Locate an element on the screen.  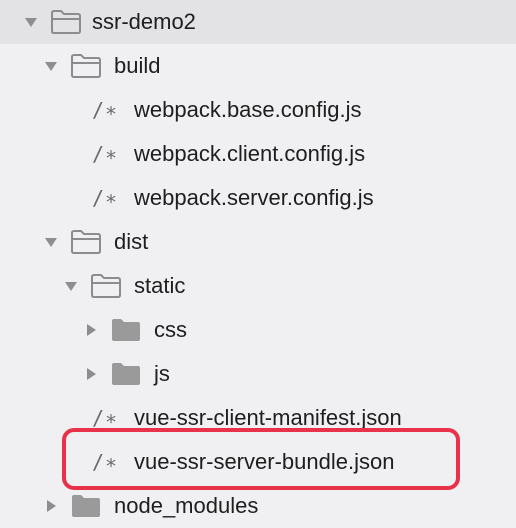
tree-row-file: /∗ webpack.base.config.js is located at coordinates (258, 110).